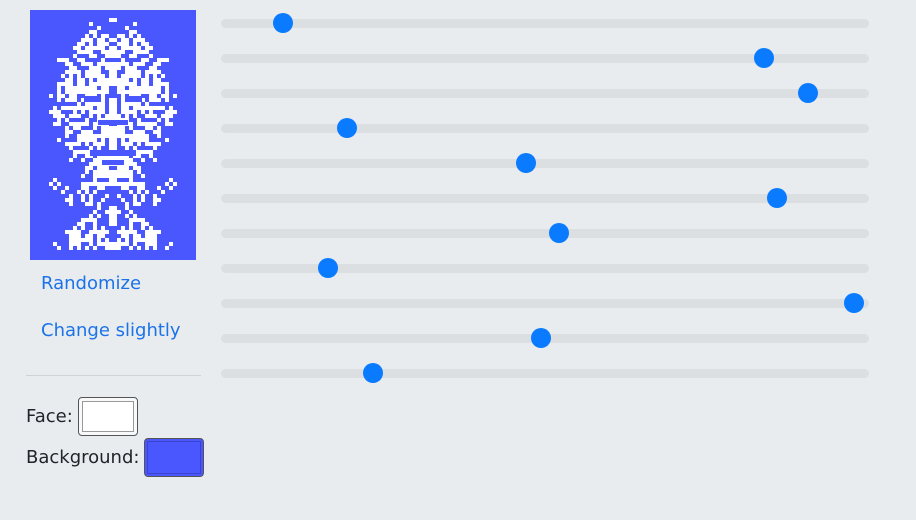 The width and height of the screenshot is (916, 520). I want to click on background-color-row: Background:, so click(115, 457).